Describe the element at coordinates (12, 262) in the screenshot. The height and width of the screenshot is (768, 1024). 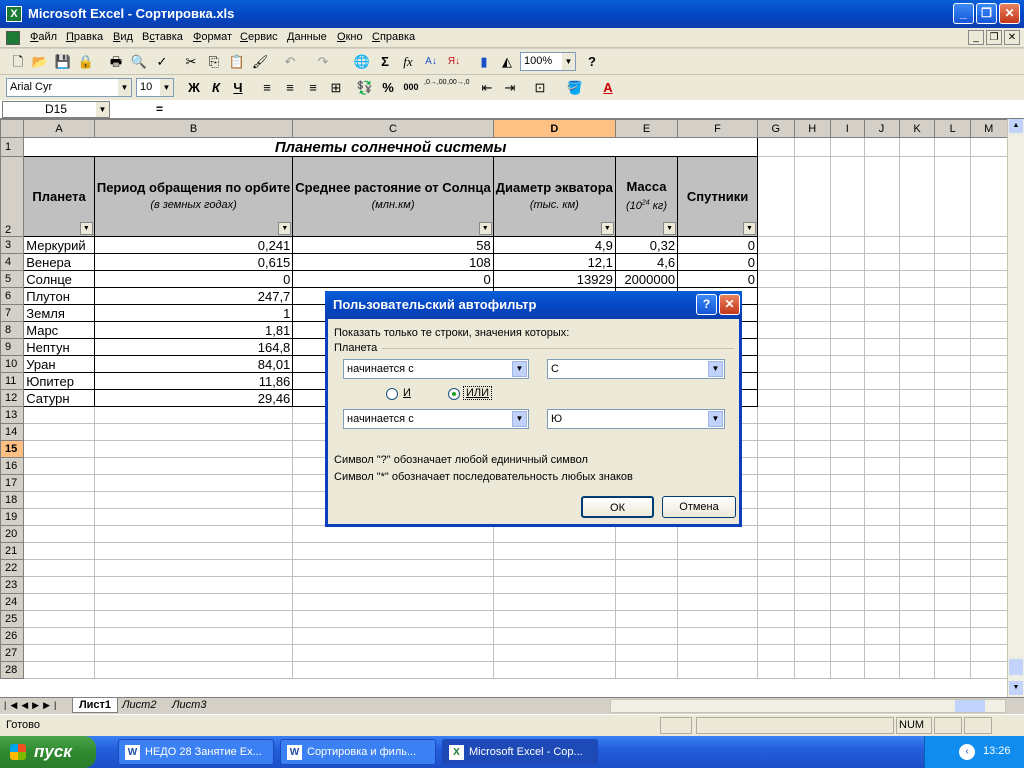
I see `row-header: 4` at that location.